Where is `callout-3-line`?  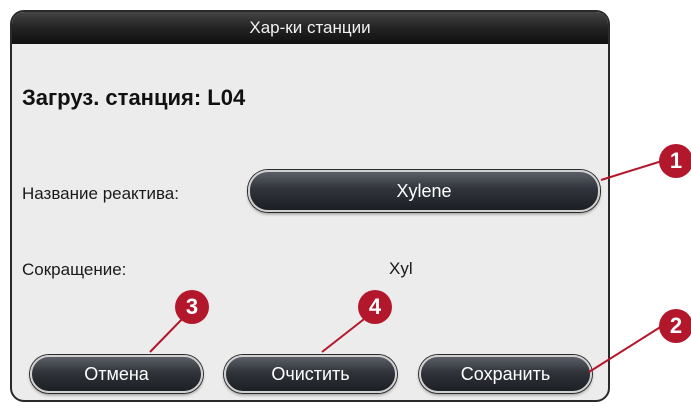
callout-3-line is located at coordinates (167, 334).